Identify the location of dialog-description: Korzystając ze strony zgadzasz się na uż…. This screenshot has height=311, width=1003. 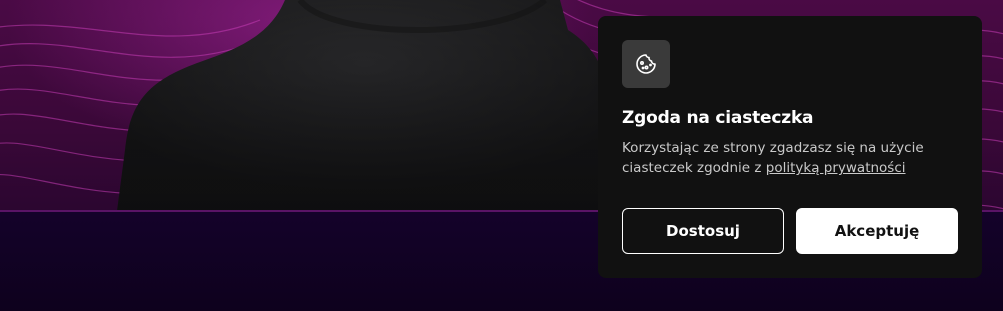
(790, 158).